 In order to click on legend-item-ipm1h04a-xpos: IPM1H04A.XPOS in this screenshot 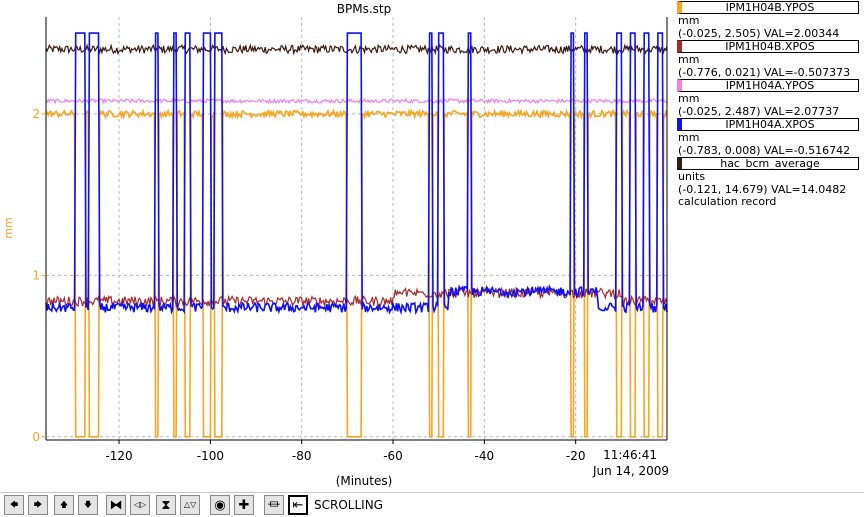, I will do `click(768, 124)`.